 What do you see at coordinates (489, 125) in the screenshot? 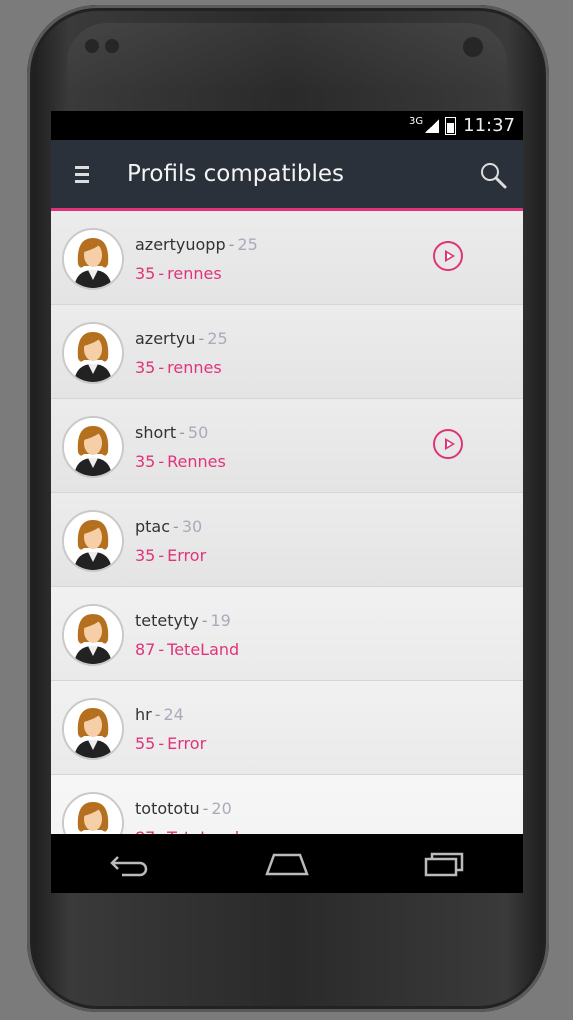
I see `status-time: 11:37` at bounding box center [489, 125].